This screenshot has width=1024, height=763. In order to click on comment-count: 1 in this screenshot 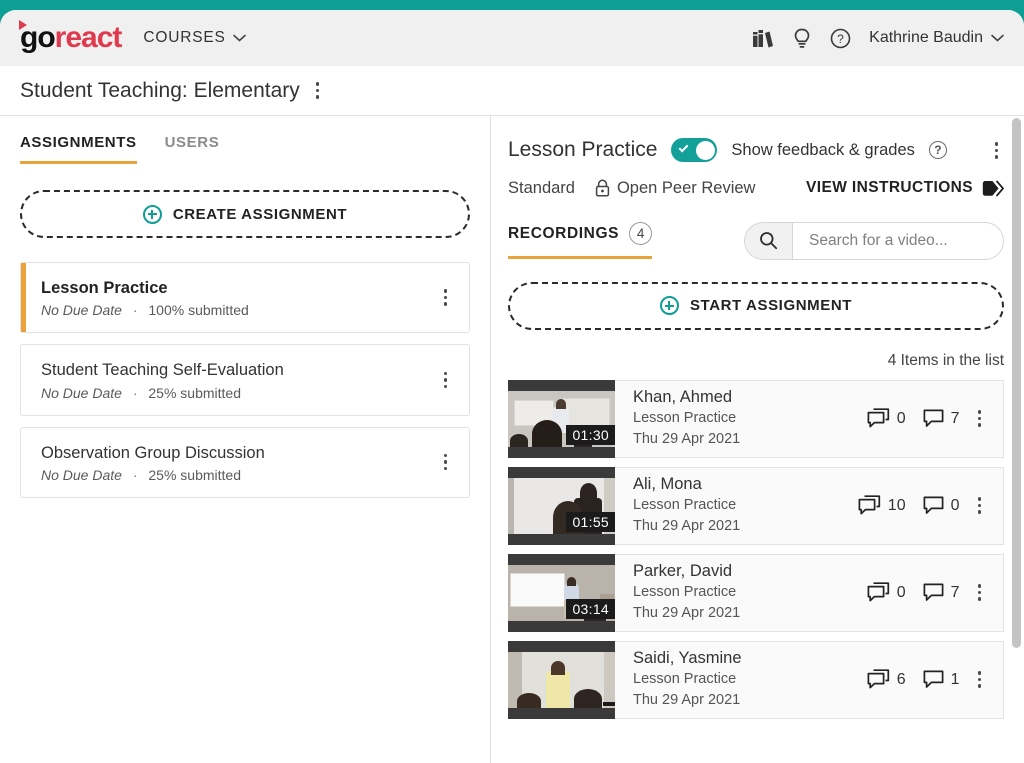, I will do `click(941, 679)`.